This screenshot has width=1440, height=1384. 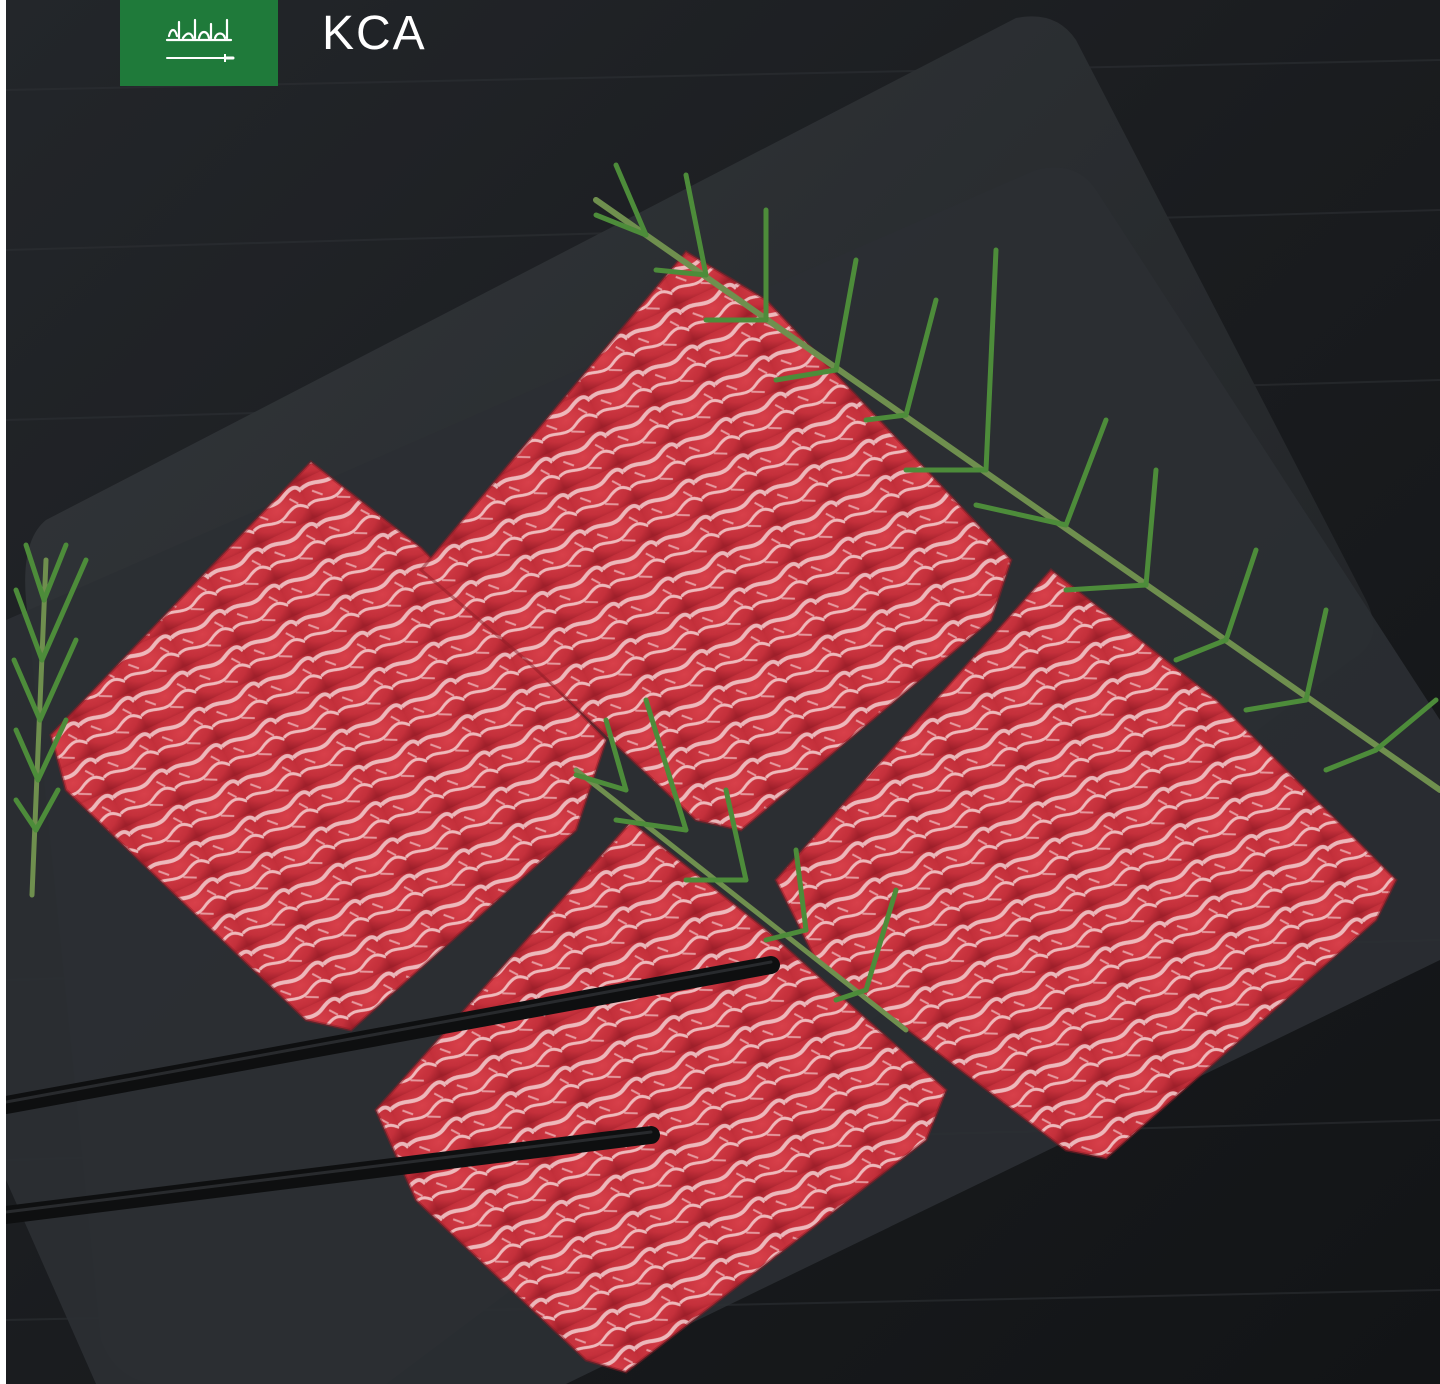 I want to click on flag-emblem, so click(x=200, y=40).